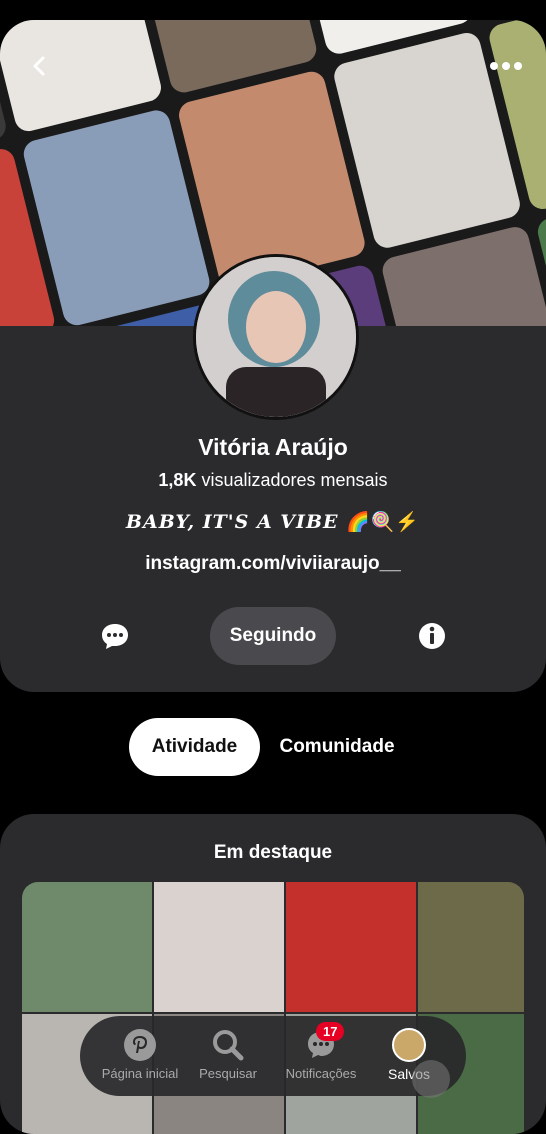 The image size is (546, 1134). I want to click on profile-actions: Seguindo, so click(273, 637).